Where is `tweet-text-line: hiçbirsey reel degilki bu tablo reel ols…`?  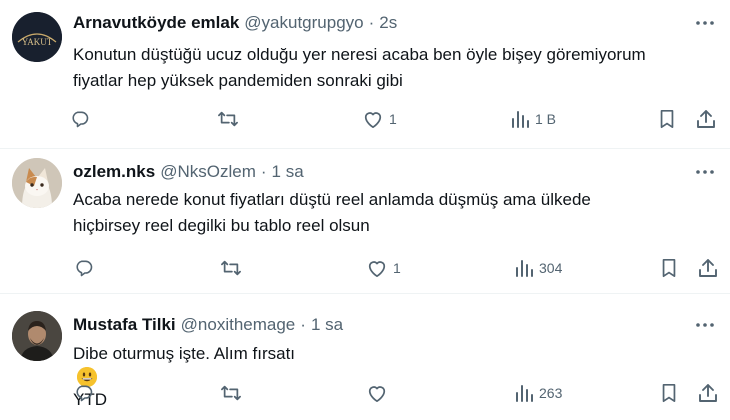
tweet-text-line: hiçbirsey reel degilki bu tablo reel ols… is located at coordinates (221, 225).